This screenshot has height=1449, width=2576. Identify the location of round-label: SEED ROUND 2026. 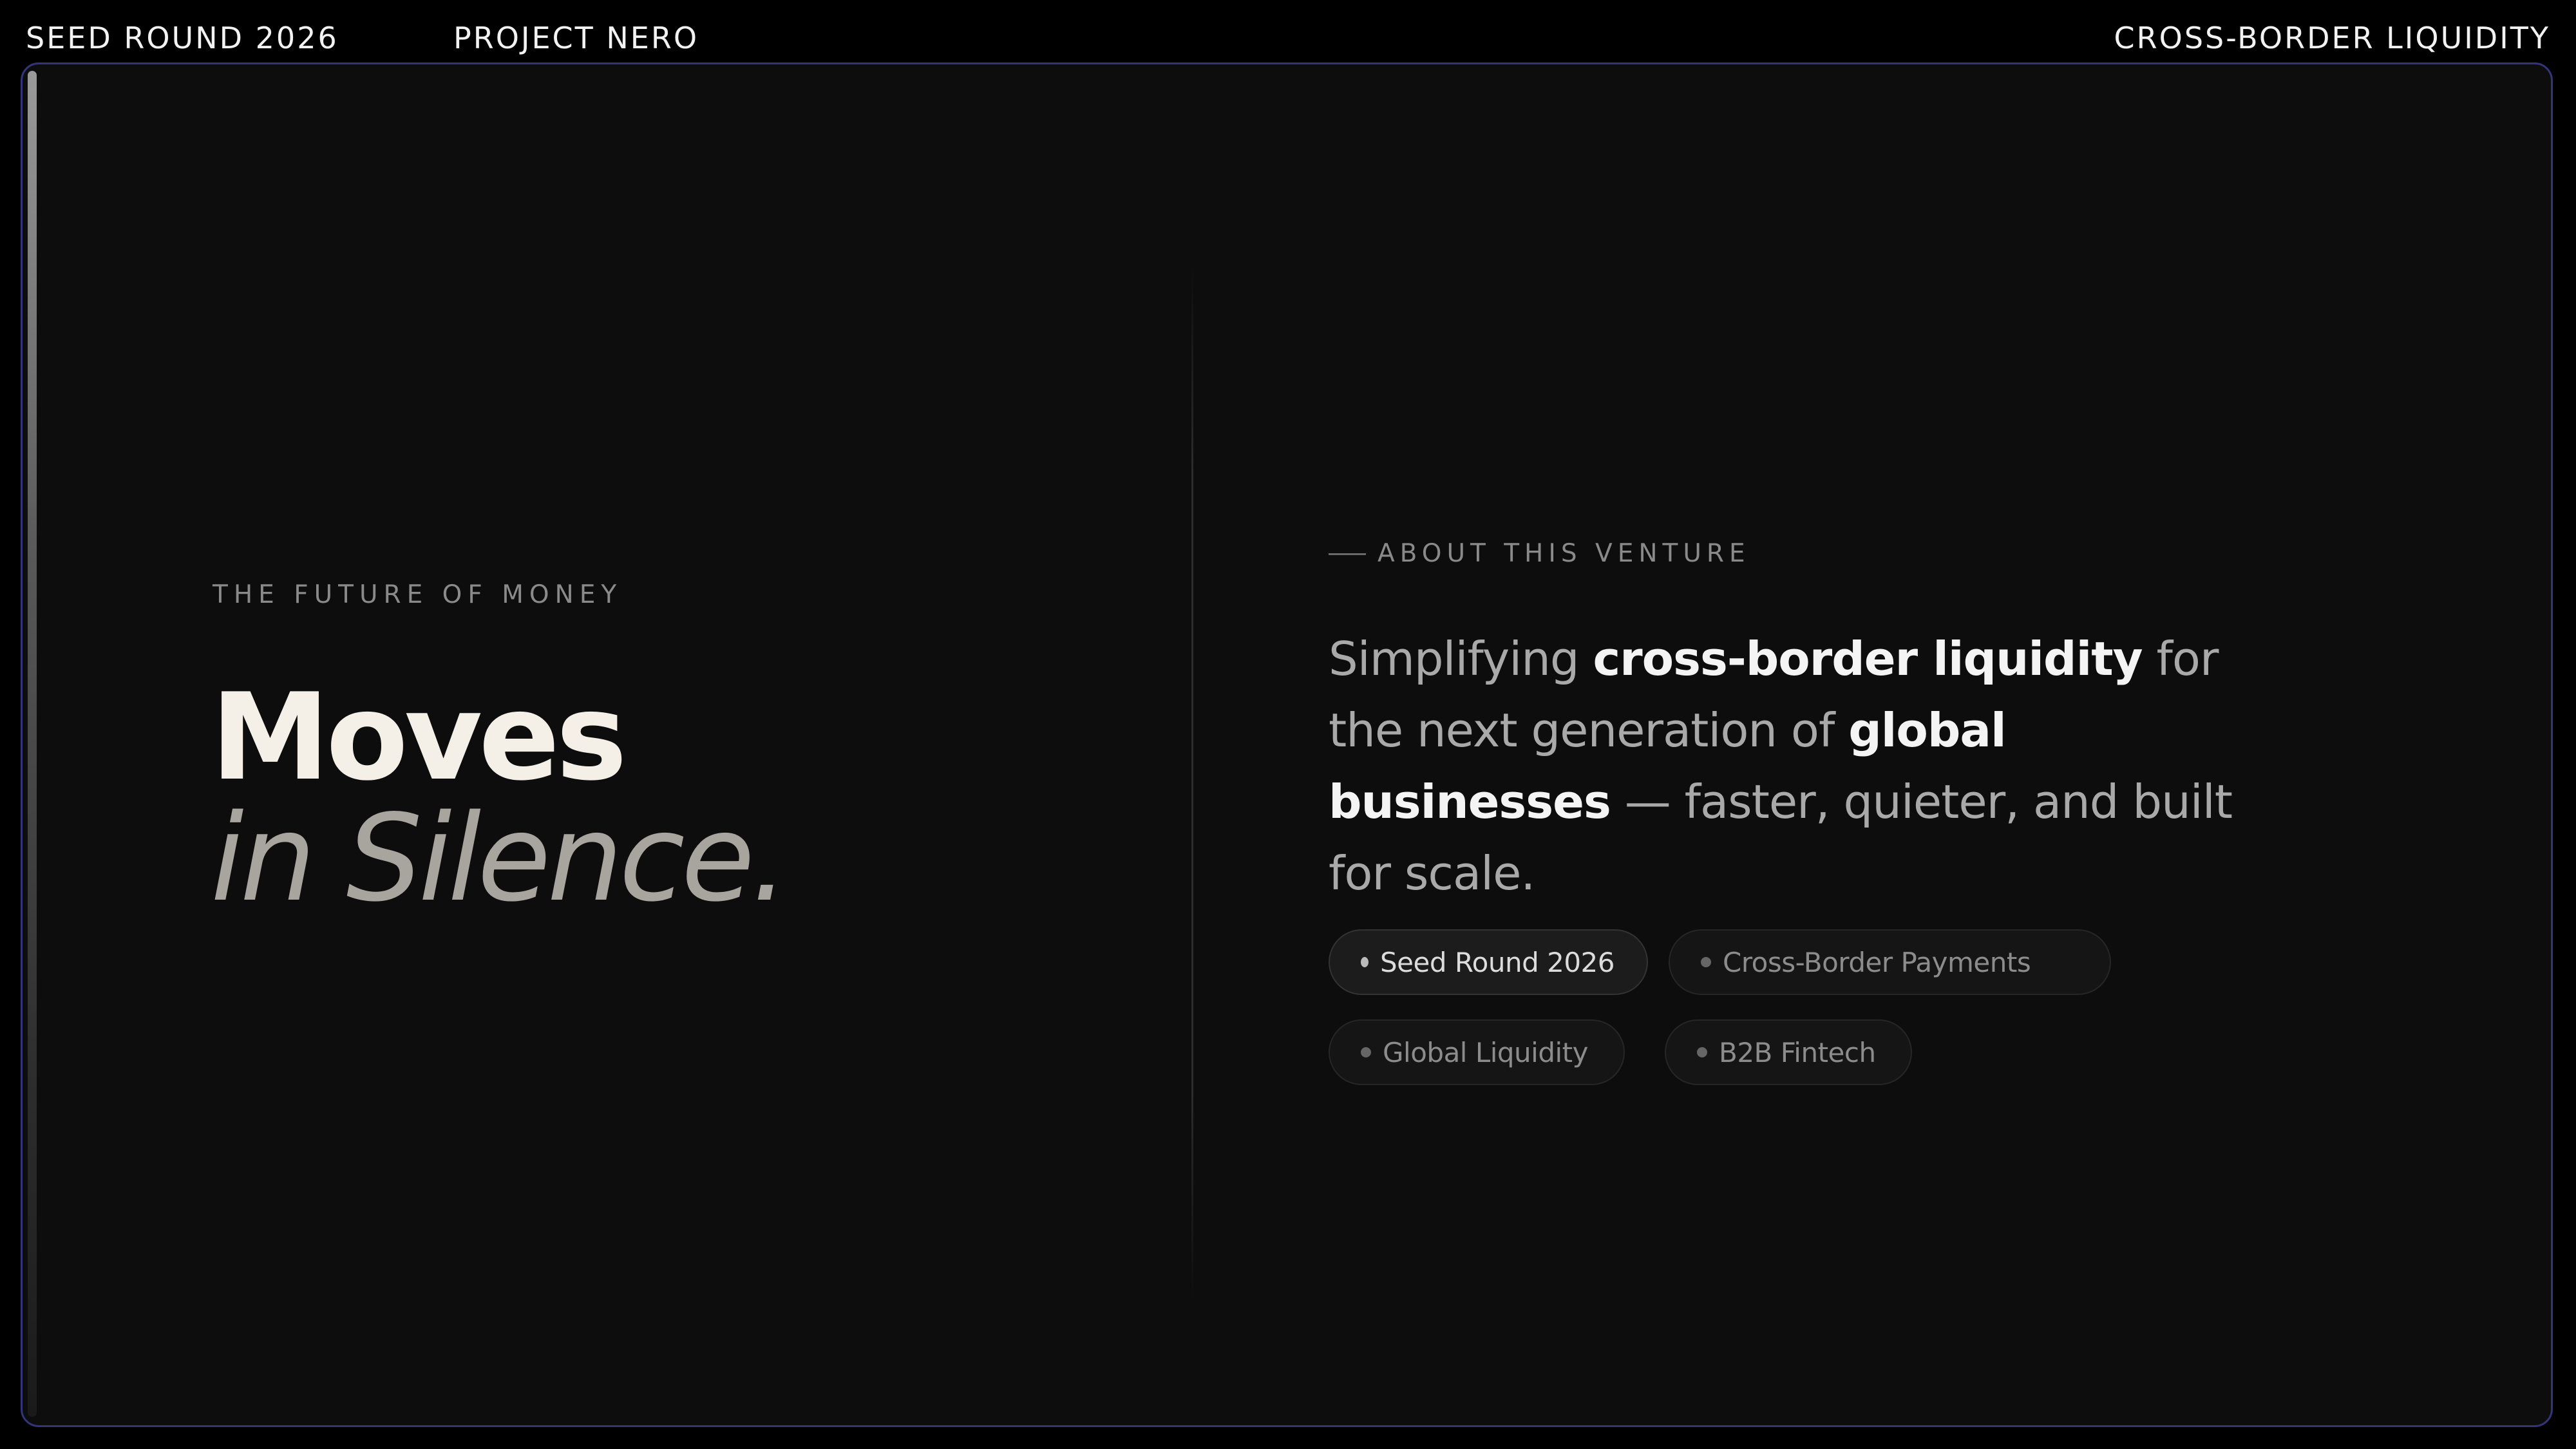
(183, 38).